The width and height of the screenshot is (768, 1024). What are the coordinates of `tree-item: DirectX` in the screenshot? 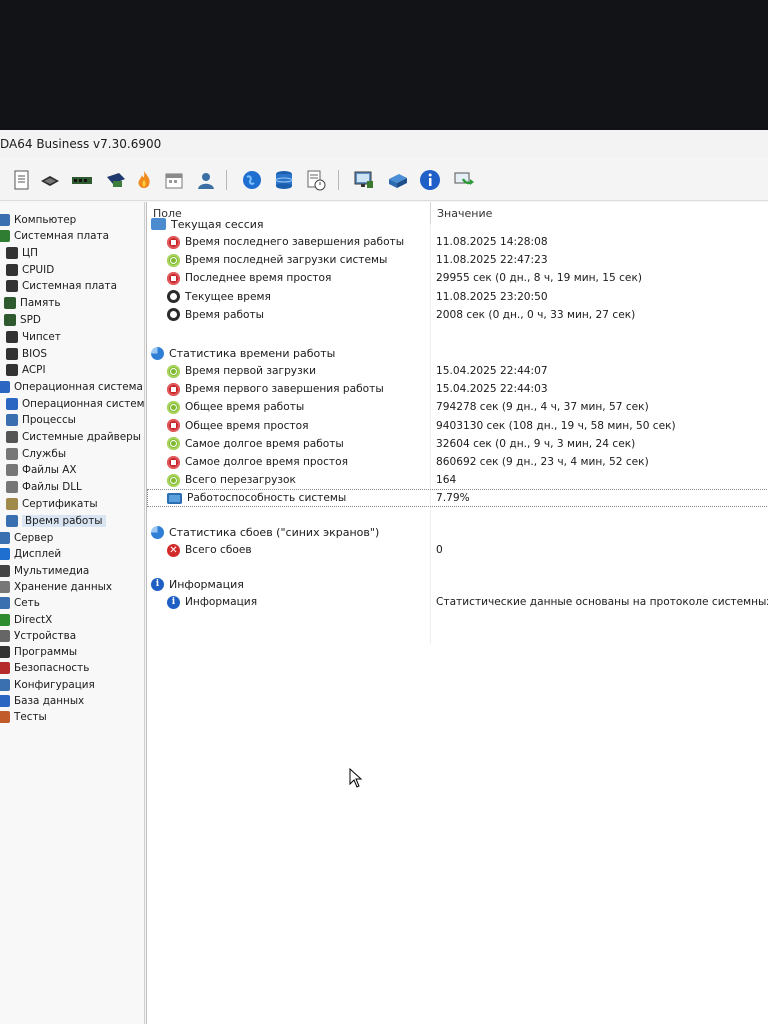 It's located at (26, 620).